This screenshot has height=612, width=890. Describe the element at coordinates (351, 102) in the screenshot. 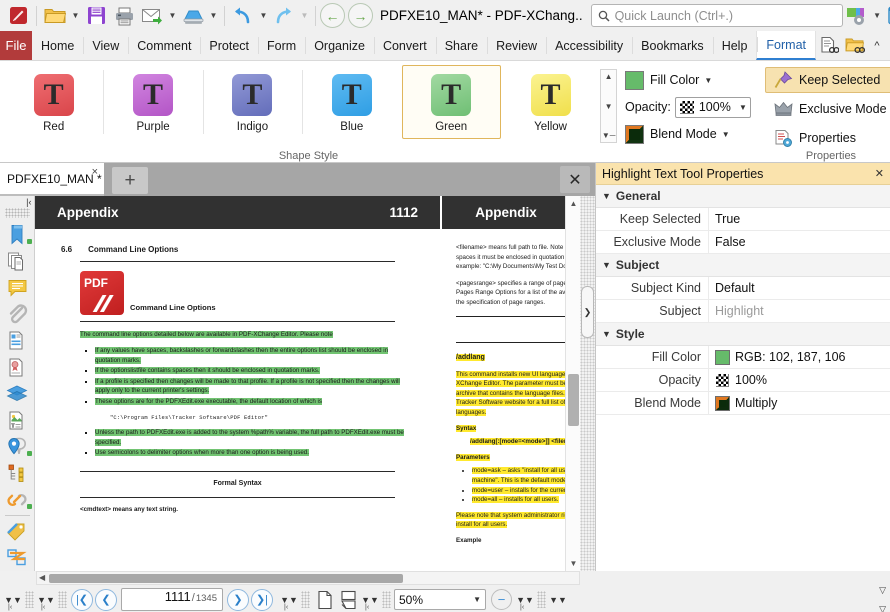

I see `shape-style-blue: T Blue` at that location.